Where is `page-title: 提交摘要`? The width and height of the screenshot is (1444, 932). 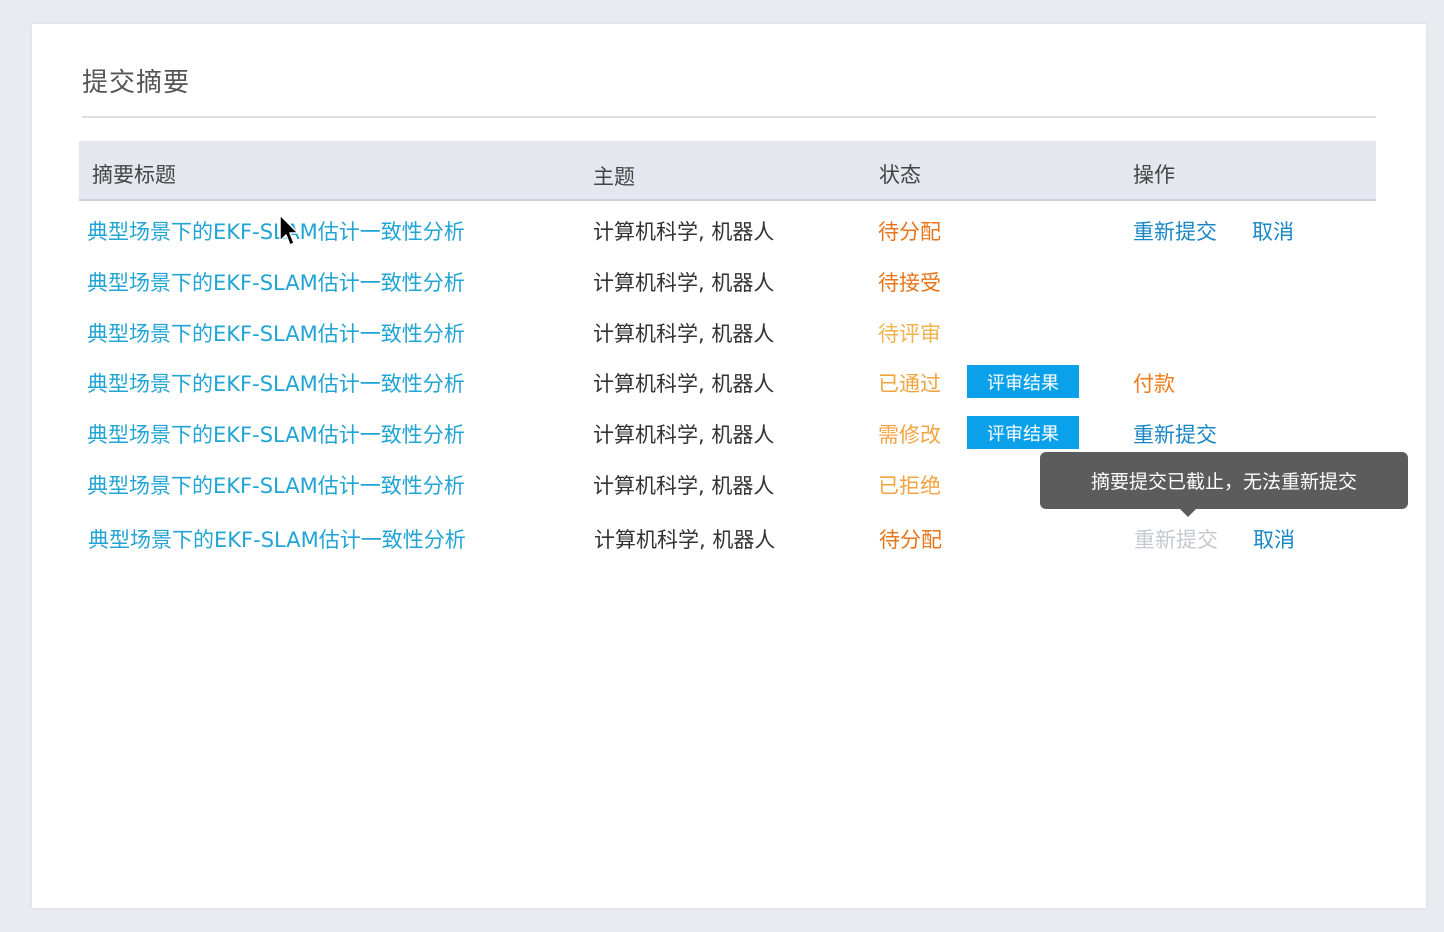 page-title: 提交摘要 is located at coordinates (136, 83).